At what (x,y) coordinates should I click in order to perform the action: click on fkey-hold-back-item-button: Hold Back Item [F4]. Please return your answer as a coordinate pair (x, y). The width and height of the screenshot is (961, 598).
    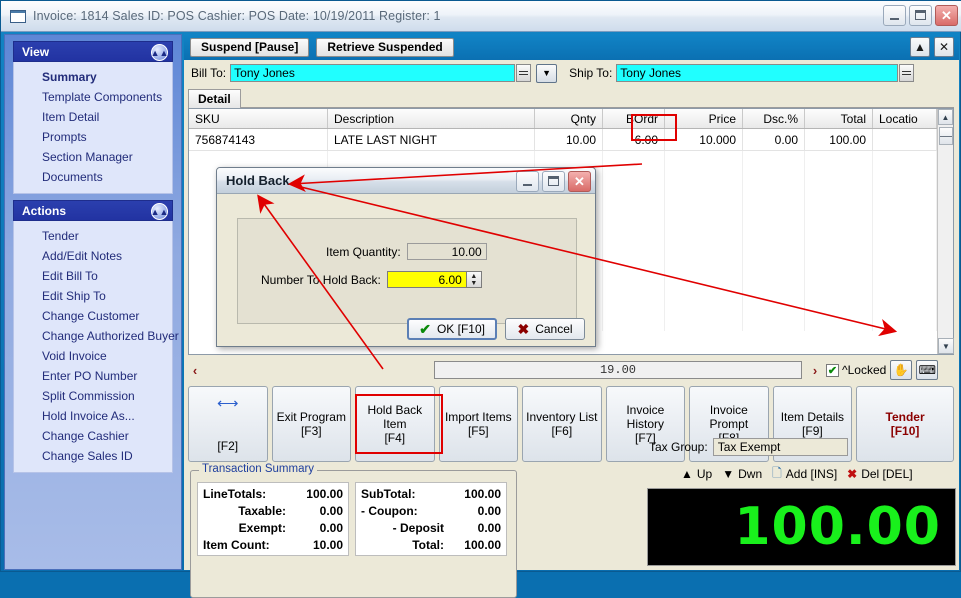
    Looking at the image, I should click on (395, 424).